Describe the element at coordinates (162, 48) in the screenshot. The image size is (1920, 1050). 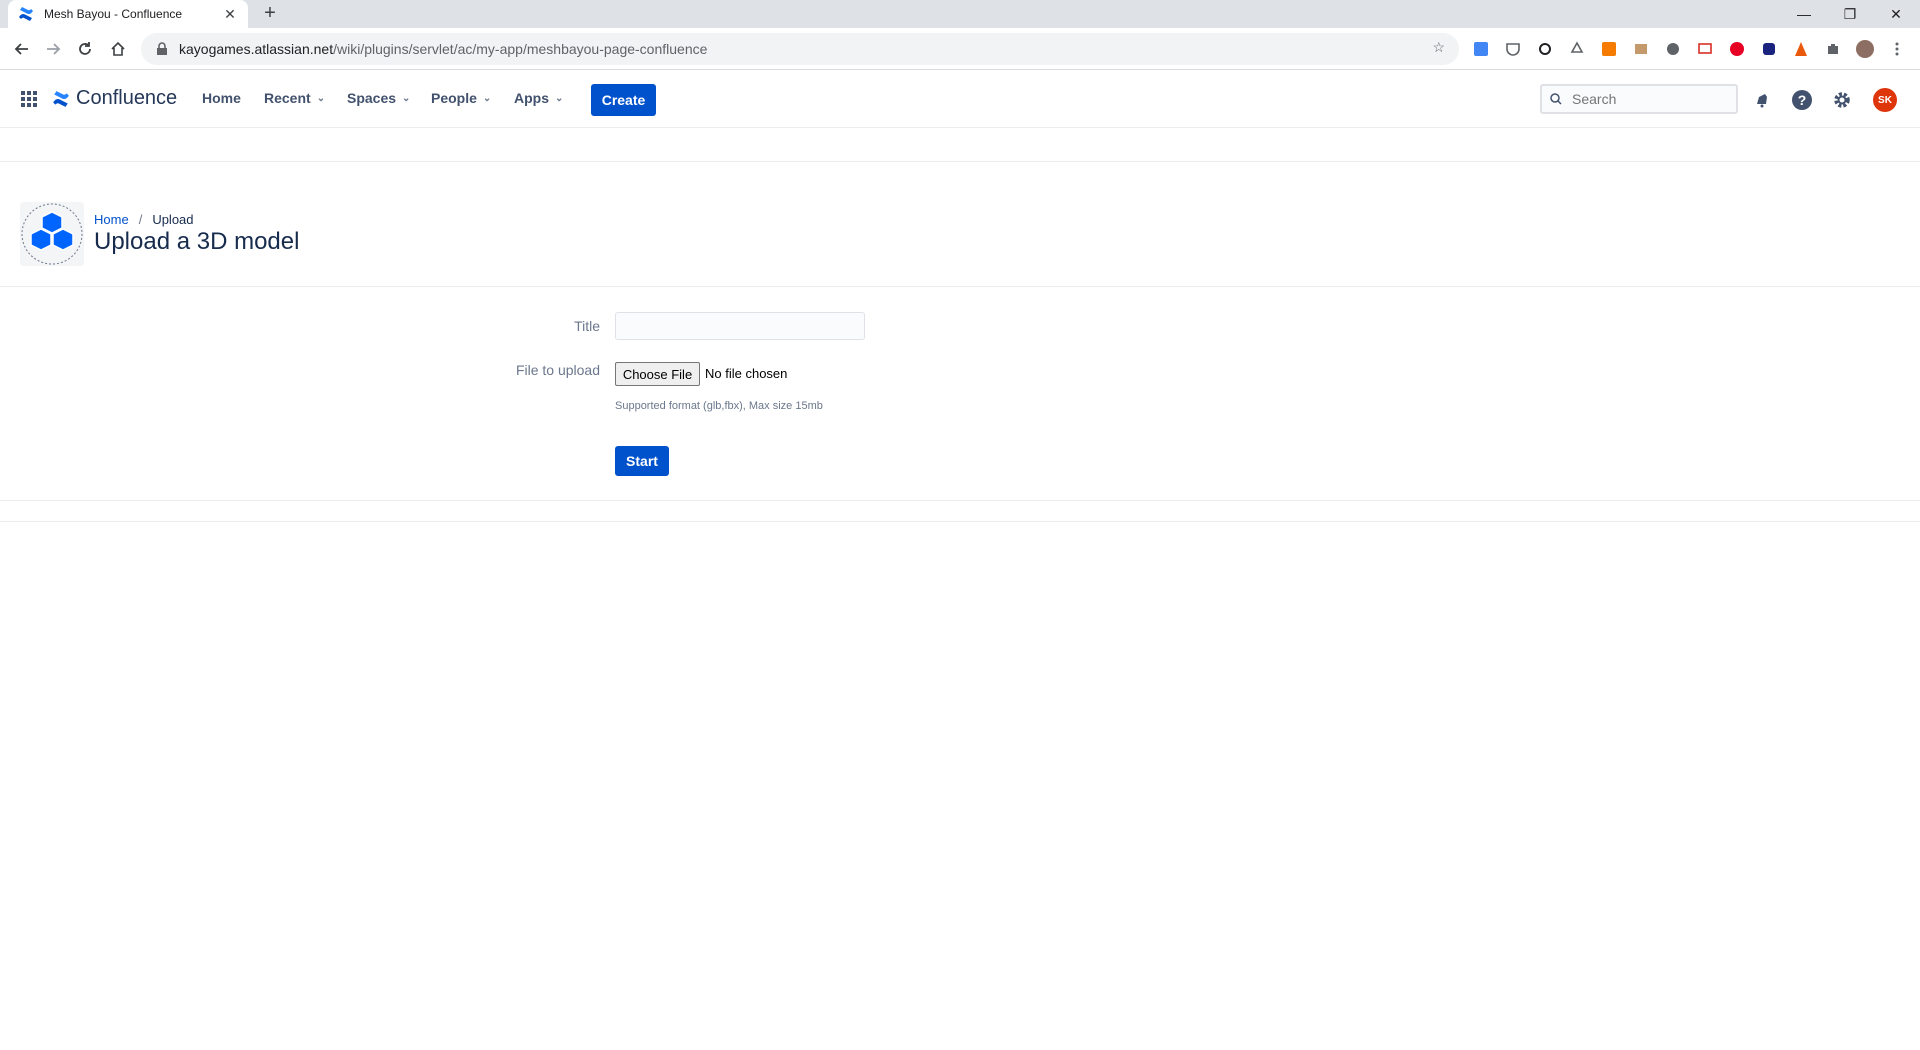
I see `lock-icon` at that location.